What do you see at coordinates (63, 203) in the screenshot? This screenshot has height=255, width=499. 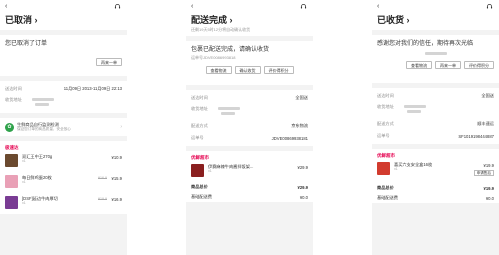 I see `list-item: [DSF]延边牛肉厚切 x1 ¥19.9 ¥16.9` at bounding box center [63, 203].